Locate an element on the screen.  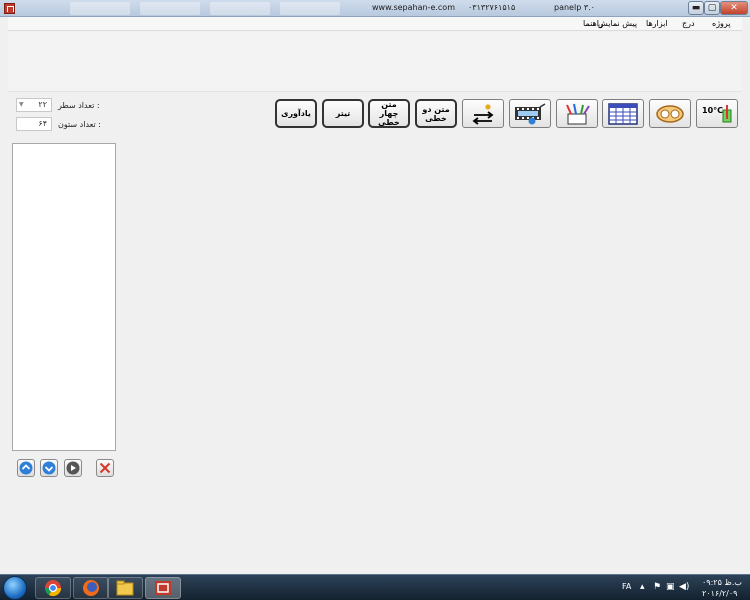
scroll-effect-button is located at coordinates (483, 113).